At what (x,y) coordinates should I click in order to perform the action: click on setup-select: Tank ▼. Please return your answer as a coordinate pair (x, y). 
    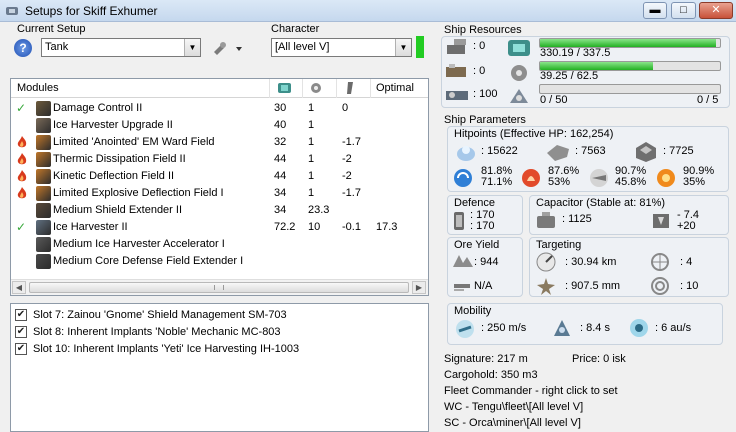
    Looking at the image, I should click on (121, 47).